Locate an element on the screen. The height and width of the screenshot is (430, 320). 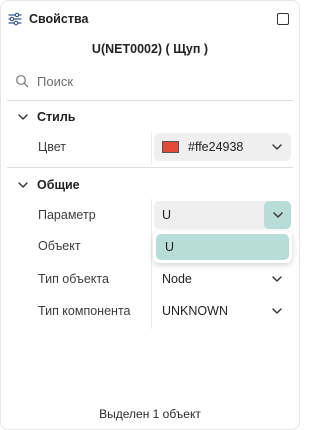
sliders-icon is located at coordinates (15, 19).